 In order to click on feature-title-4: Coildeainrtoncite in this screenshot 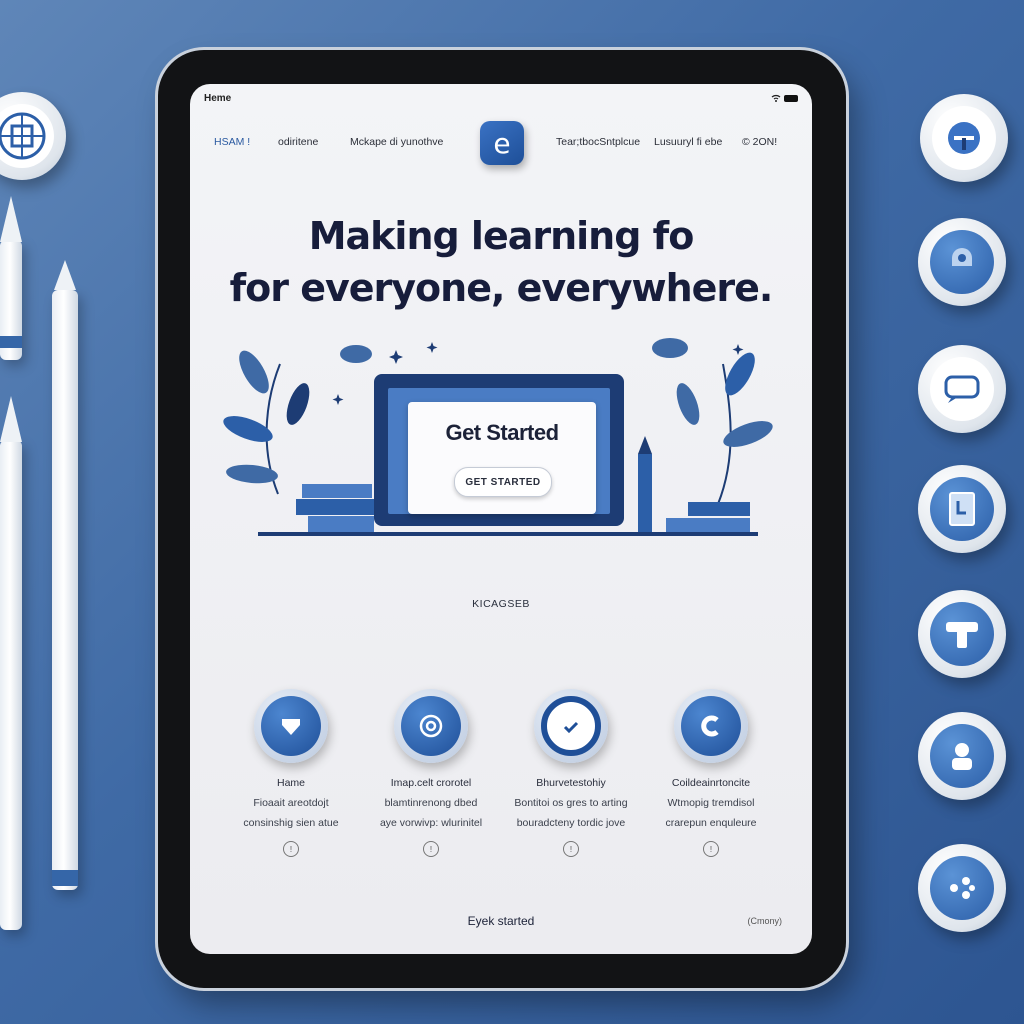, I will do `click(711, 783)`.